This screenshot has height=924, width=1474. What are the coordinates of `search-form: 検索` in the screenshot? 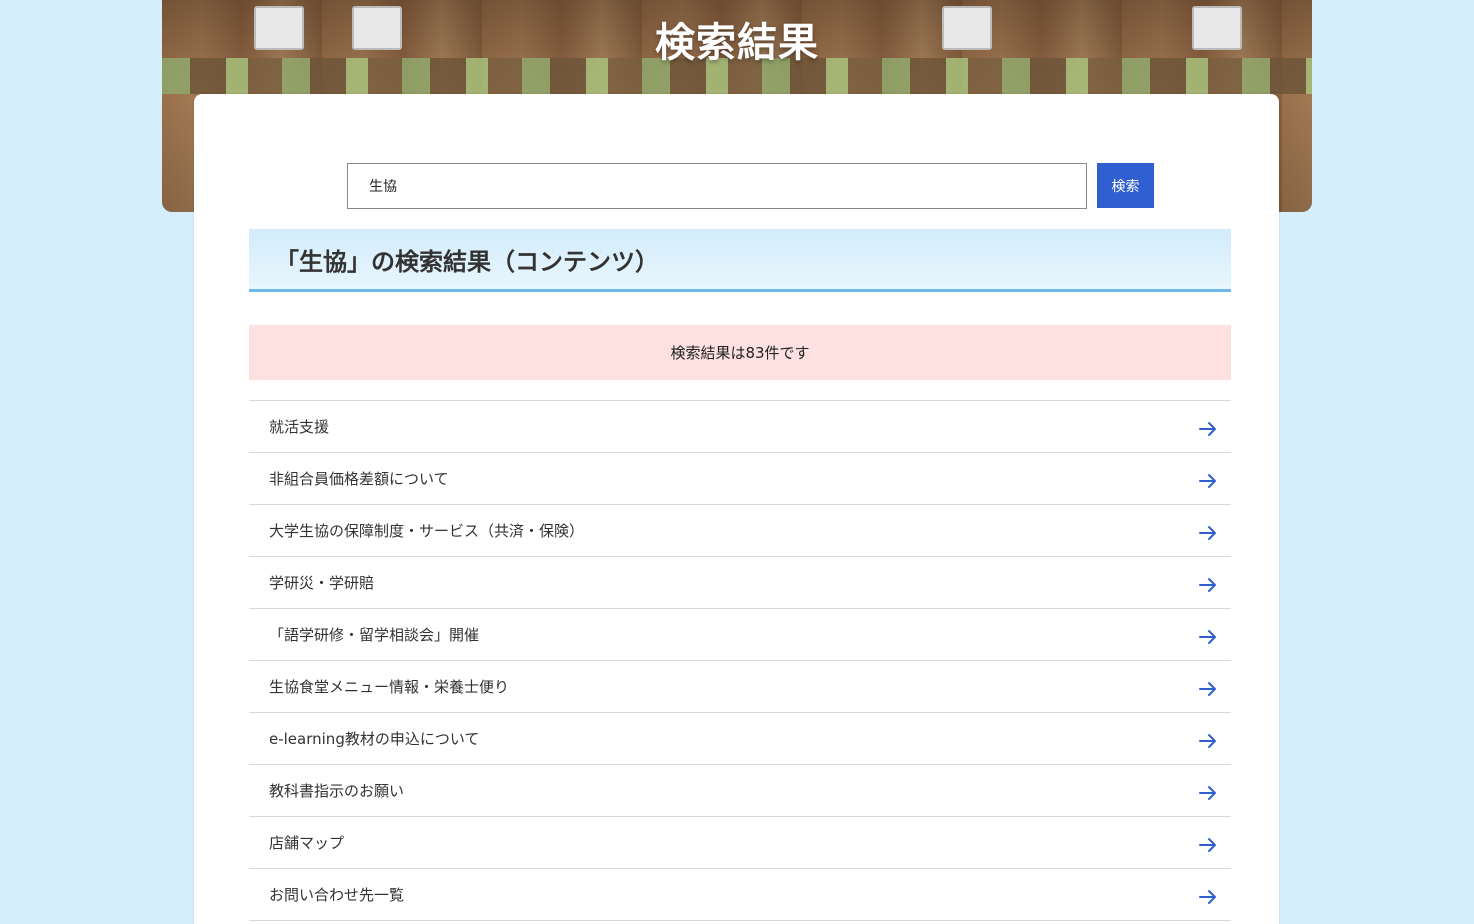 It's located at (750, 186).